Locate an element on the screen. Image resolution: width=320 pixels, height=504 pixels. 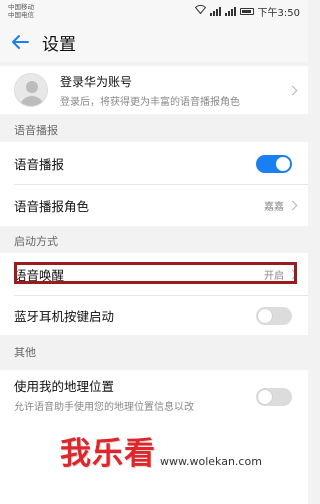
section-header-startup: 启动方式 is located at coordinates (154, 241).